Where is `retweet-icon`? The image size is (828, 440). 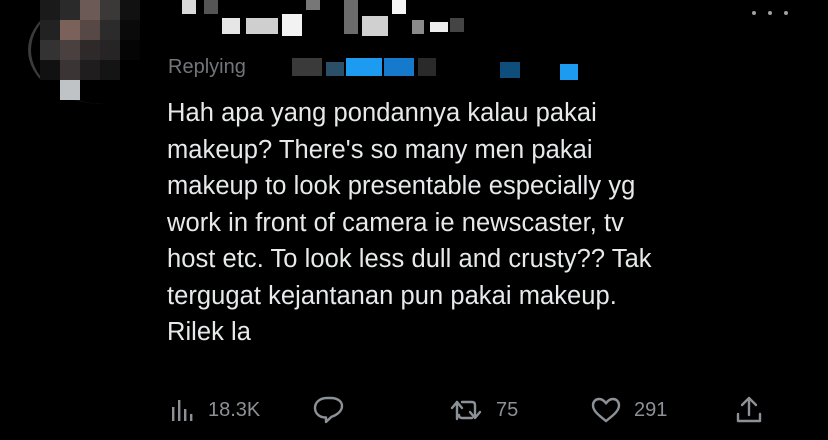 retweet-icon is located at coordinates (467, 410).